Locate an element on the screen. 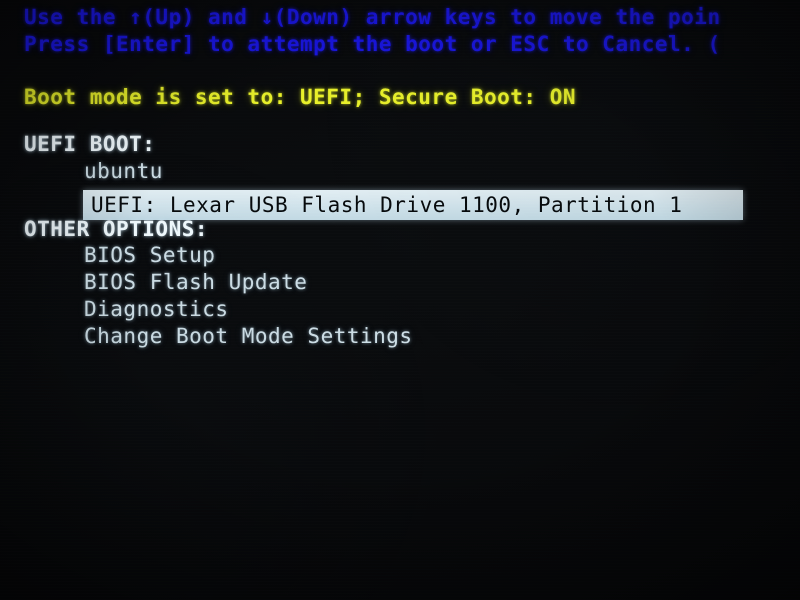 The height and width of the screenshot is (600, 800). option-diagnostics: Diagnostics is located at coordinates (156, 309).